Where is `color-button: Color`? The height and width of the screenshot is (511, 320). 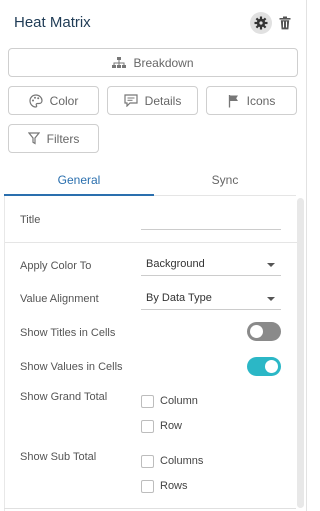 color-button: Color is located at coordinates (53, 100).